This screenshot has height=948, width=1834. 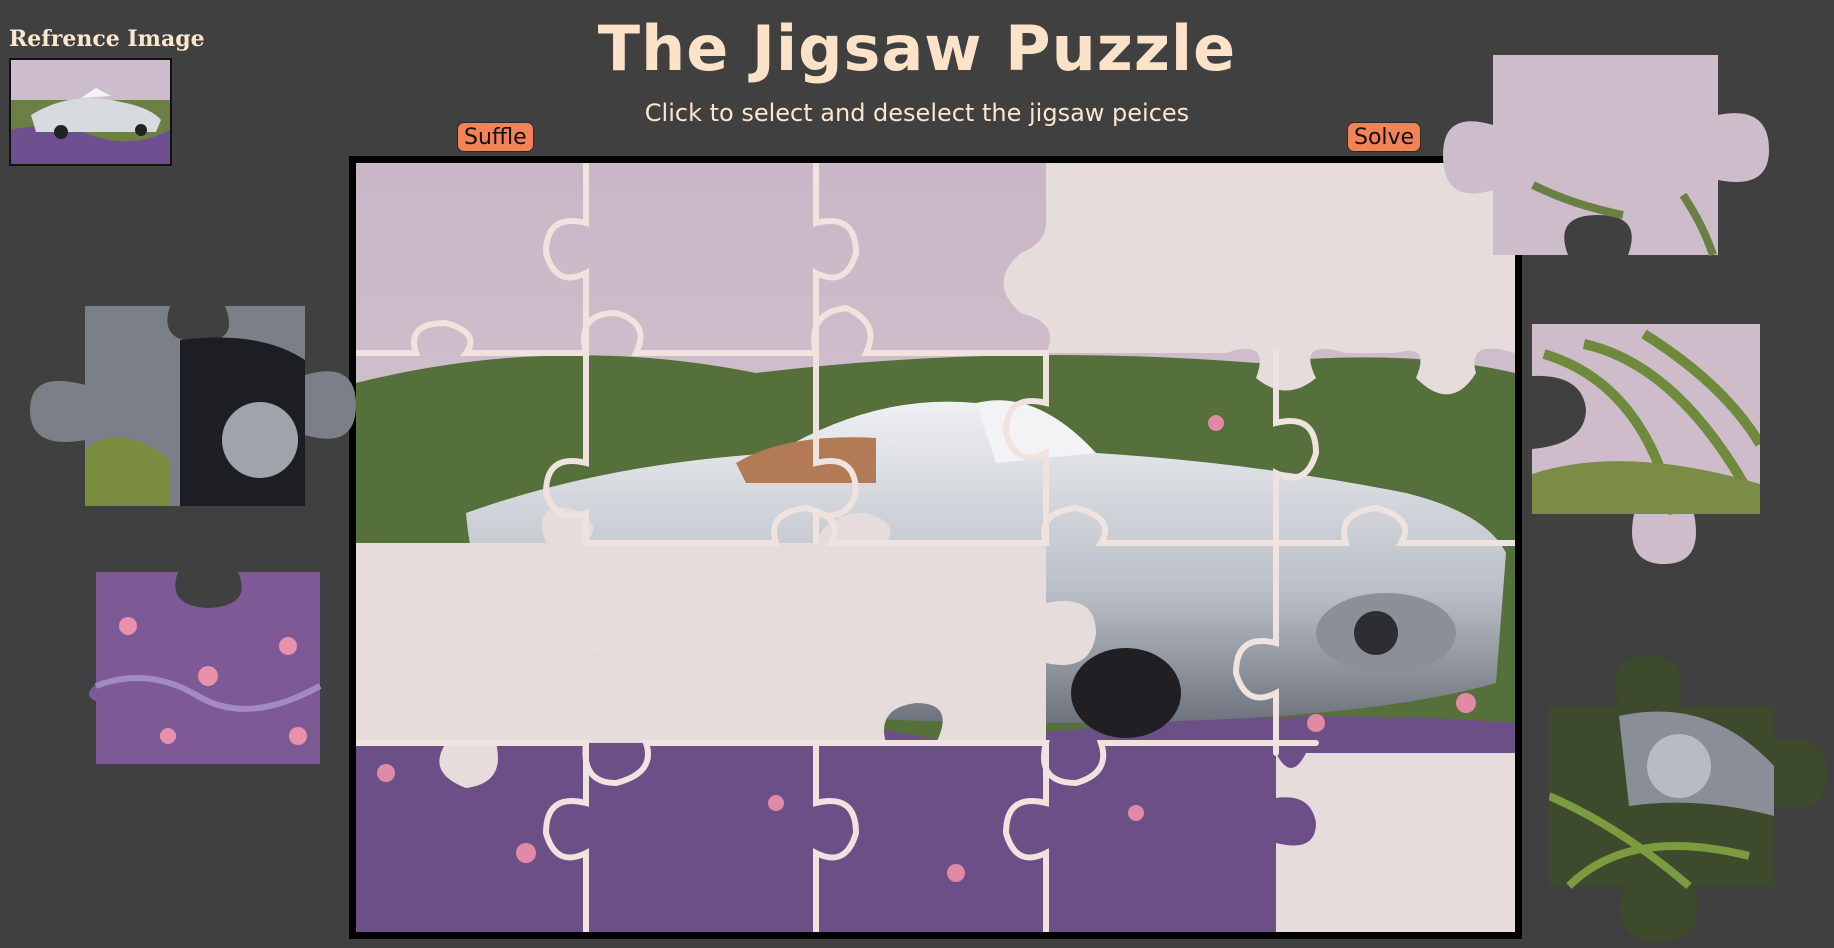 What do you see at coordinates (1395, 842) in the screenshot?
I see `empty-slot-r3c4` at bounding box center [1395, 842].